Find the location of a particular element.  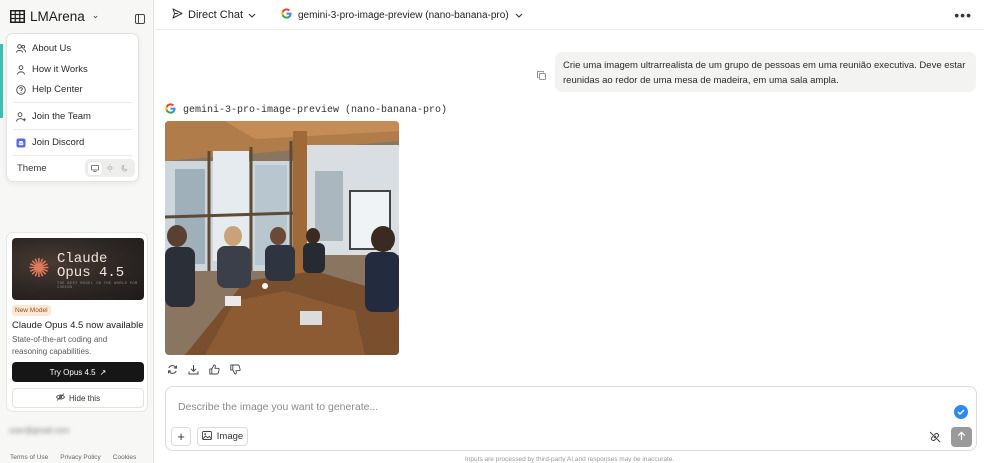

plus-icon: + is located at coordinates (181, 436).